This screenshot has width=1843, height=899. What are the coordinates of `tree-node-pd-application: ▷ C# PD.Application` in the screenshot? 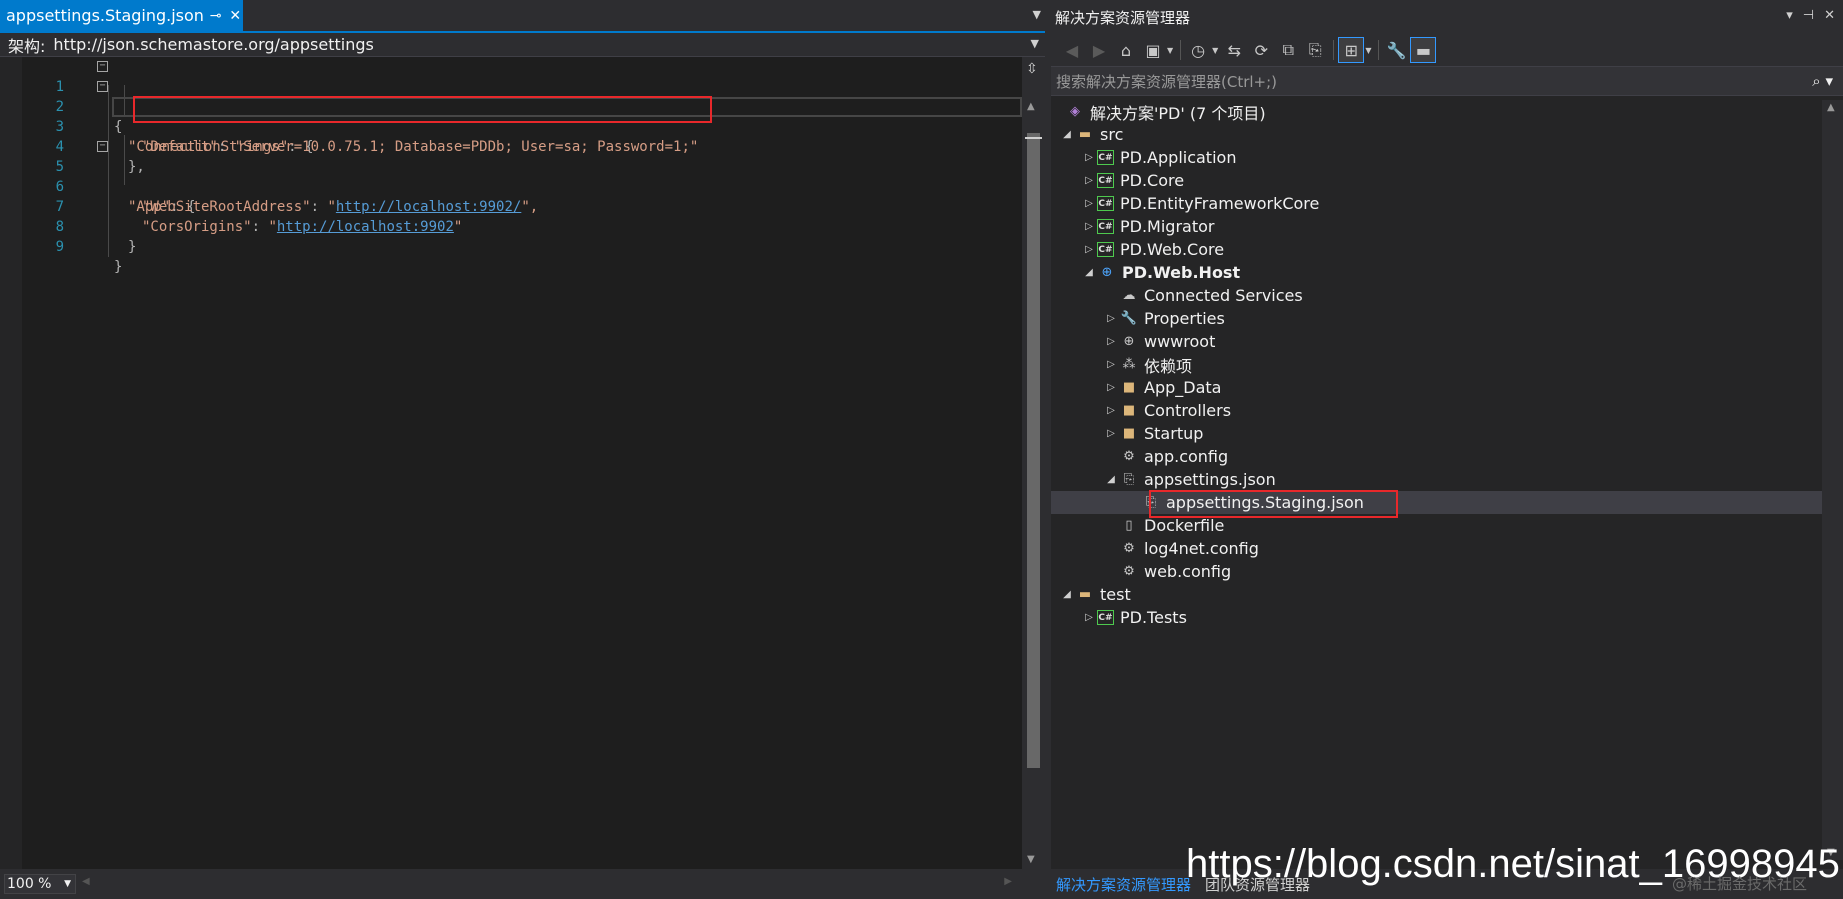 It's located at (1436, 157).